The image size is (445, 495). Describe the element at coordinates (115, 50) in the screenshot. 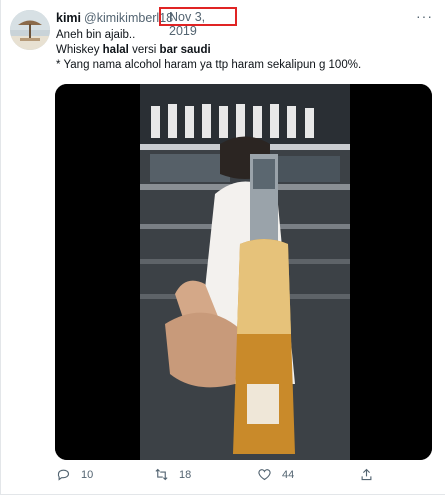

I see `text-segment-bold: halal` at that location.